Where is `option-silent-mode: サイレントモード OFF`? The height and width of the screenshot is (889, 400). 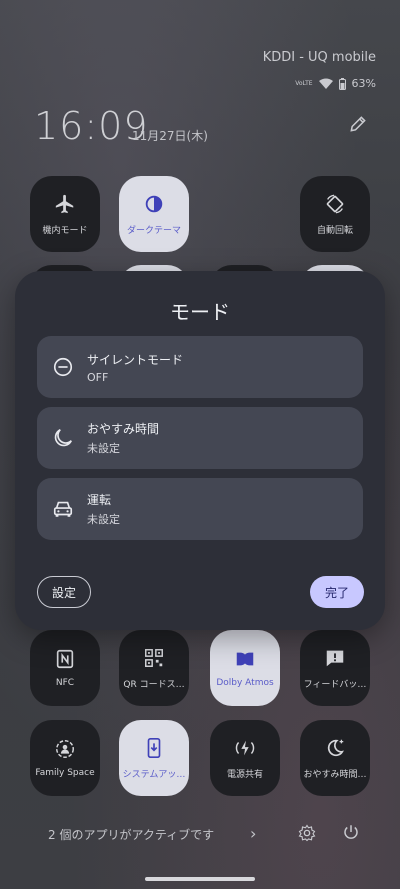 option-silent-mode: サイレントモード OFF is located at coordinates (200, 367).